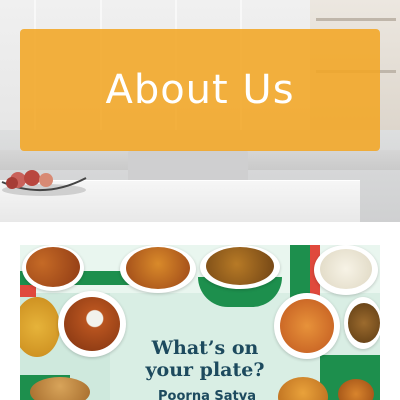  What do you see at coordinates (205, 348) in the screenshot?
I see `tagline-line-1: What’s on` at bounding box center [205, 348].